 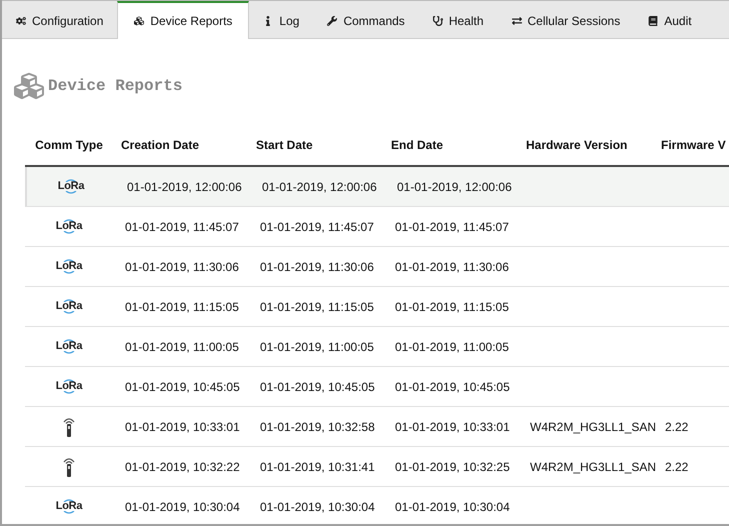 I want to click on tab: Configuration, so click(x=60, y=19).